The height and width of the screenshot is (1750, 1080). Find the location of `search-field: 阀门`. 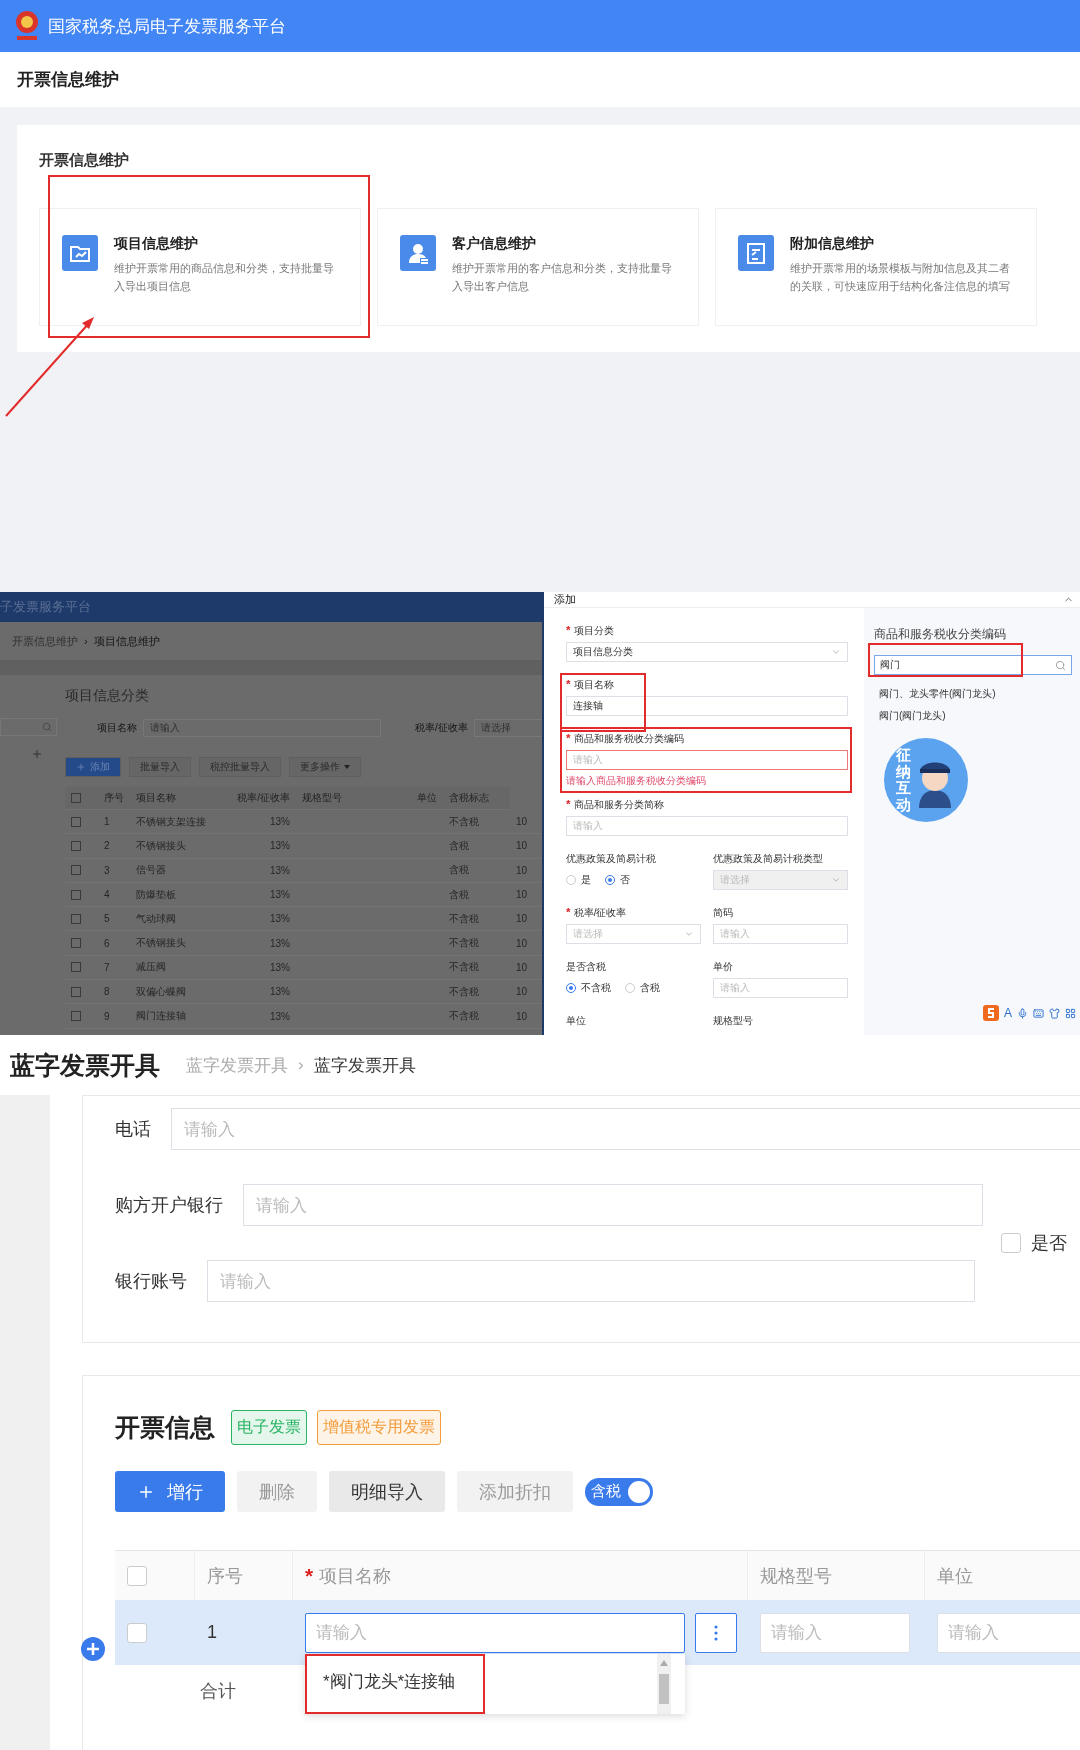

search-field: 阀门 is located at coordinates (973, 665).